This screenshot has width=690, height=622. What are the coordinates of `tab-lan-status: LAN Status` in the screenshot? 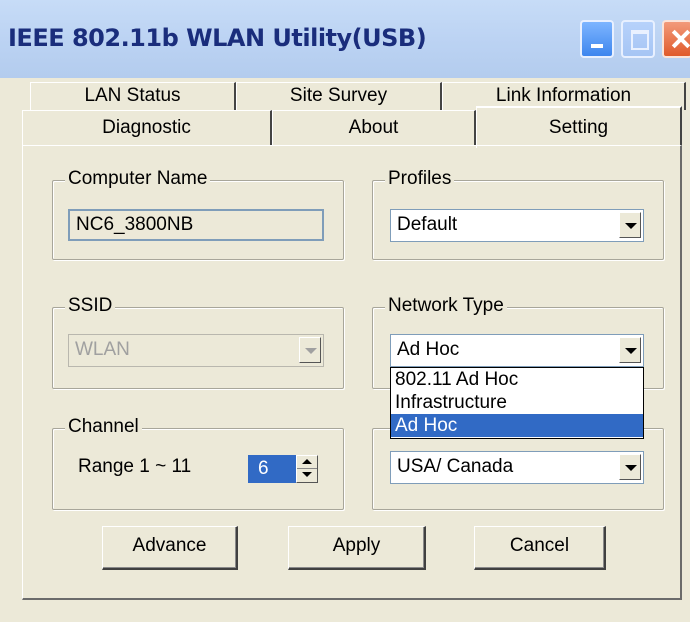 It's located at (133, 96).